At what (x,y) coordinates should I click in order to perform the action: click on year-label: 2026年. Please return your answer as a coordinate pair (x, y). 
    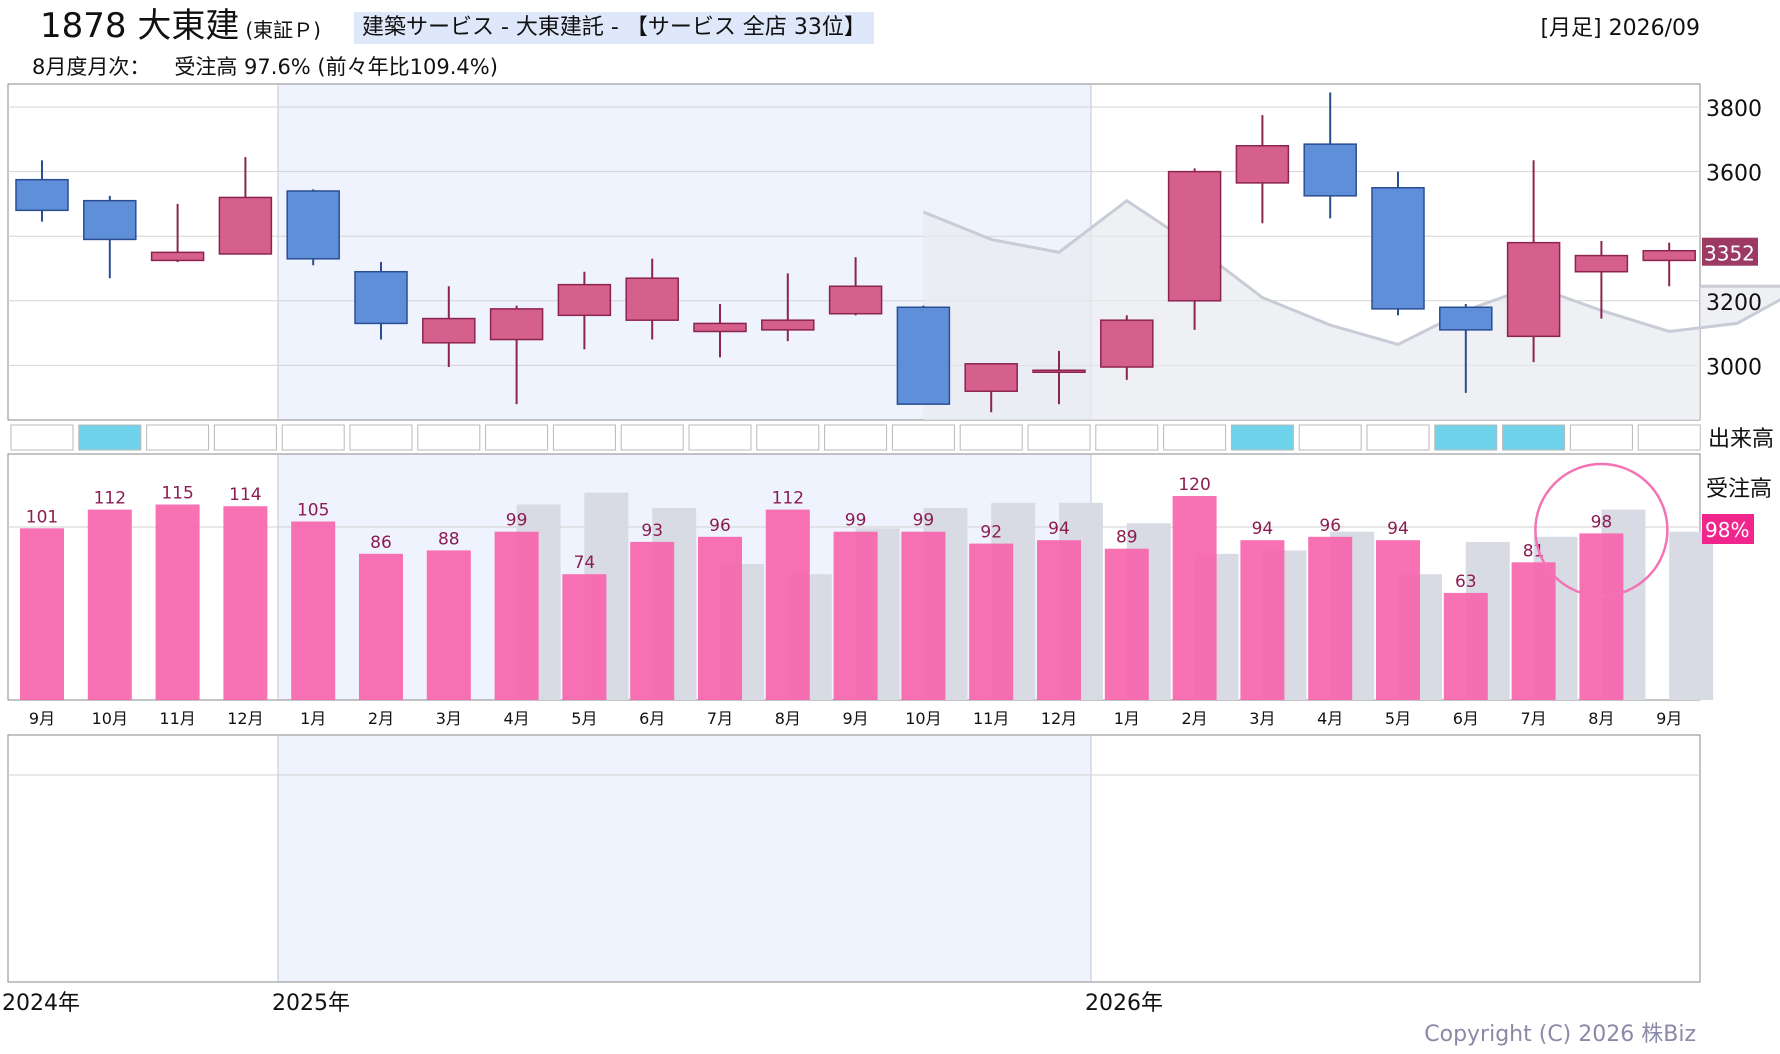
    Looking at the image, I should click on (1124, 1003).